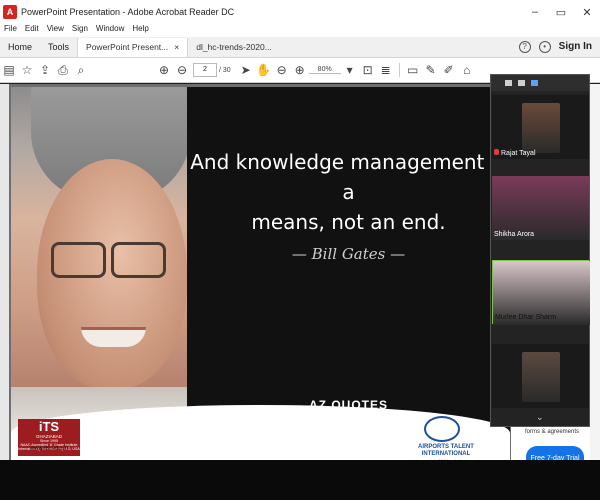 This screenshot has width=600, height=500. Describe the element at coordinates (300, 480) in the screenshot. I see `taskbar` at that location.